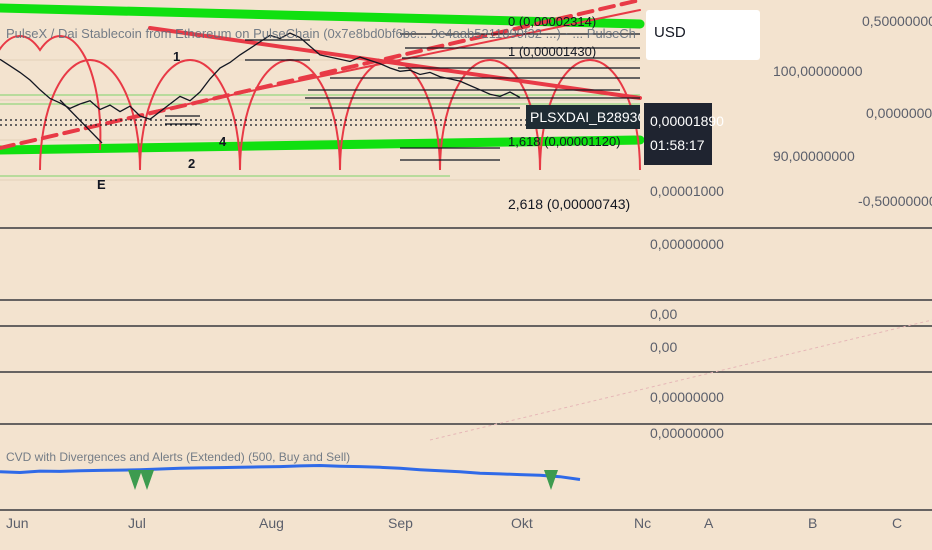 This screenshot has width=932, height=550. I want to click on fib-label-0: 0 (0,00002314), so click(552, 21).